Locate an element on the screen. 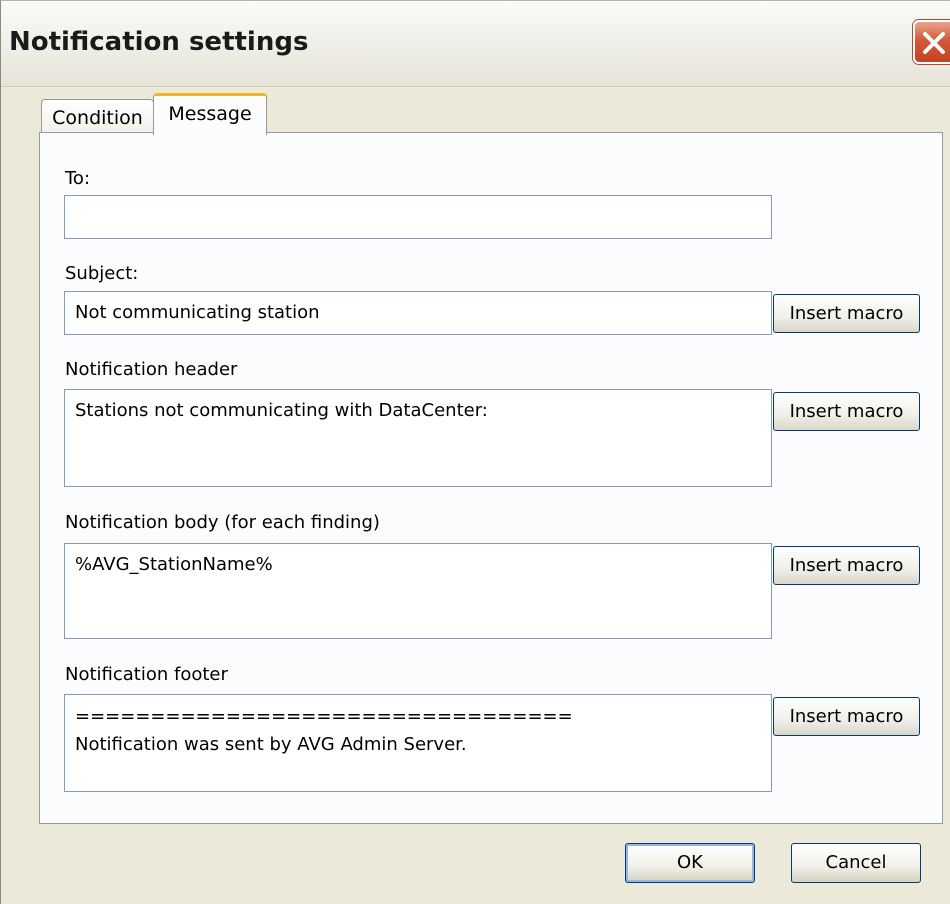 This screenshot has height=904, width=950. close-icon is located at coordinates (934, 43).